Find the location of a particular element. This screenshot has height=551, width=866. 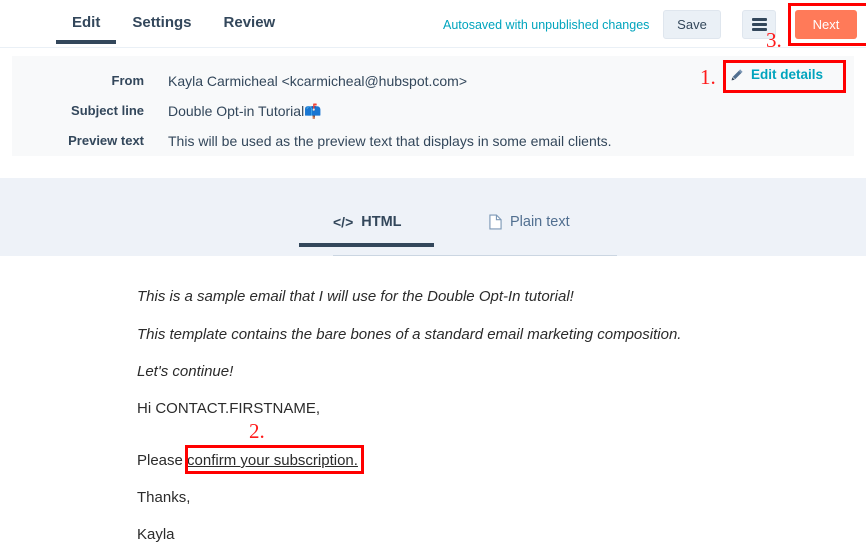

tab-html: </> HTML is located at coordinates (366, 230).